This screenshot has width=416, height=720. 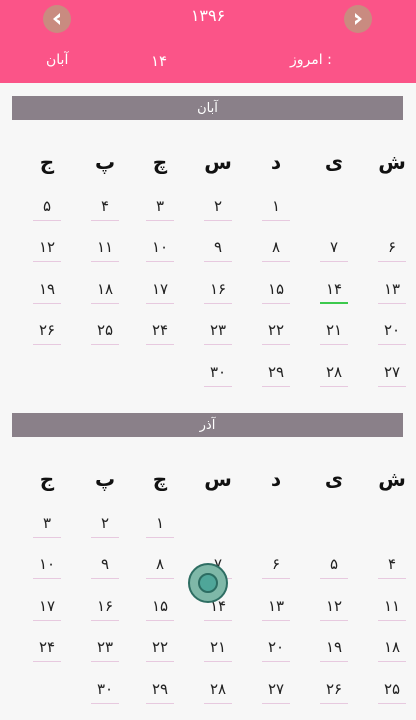 I want to click on month-title-azar: آذر, so click(x=207, y=425).